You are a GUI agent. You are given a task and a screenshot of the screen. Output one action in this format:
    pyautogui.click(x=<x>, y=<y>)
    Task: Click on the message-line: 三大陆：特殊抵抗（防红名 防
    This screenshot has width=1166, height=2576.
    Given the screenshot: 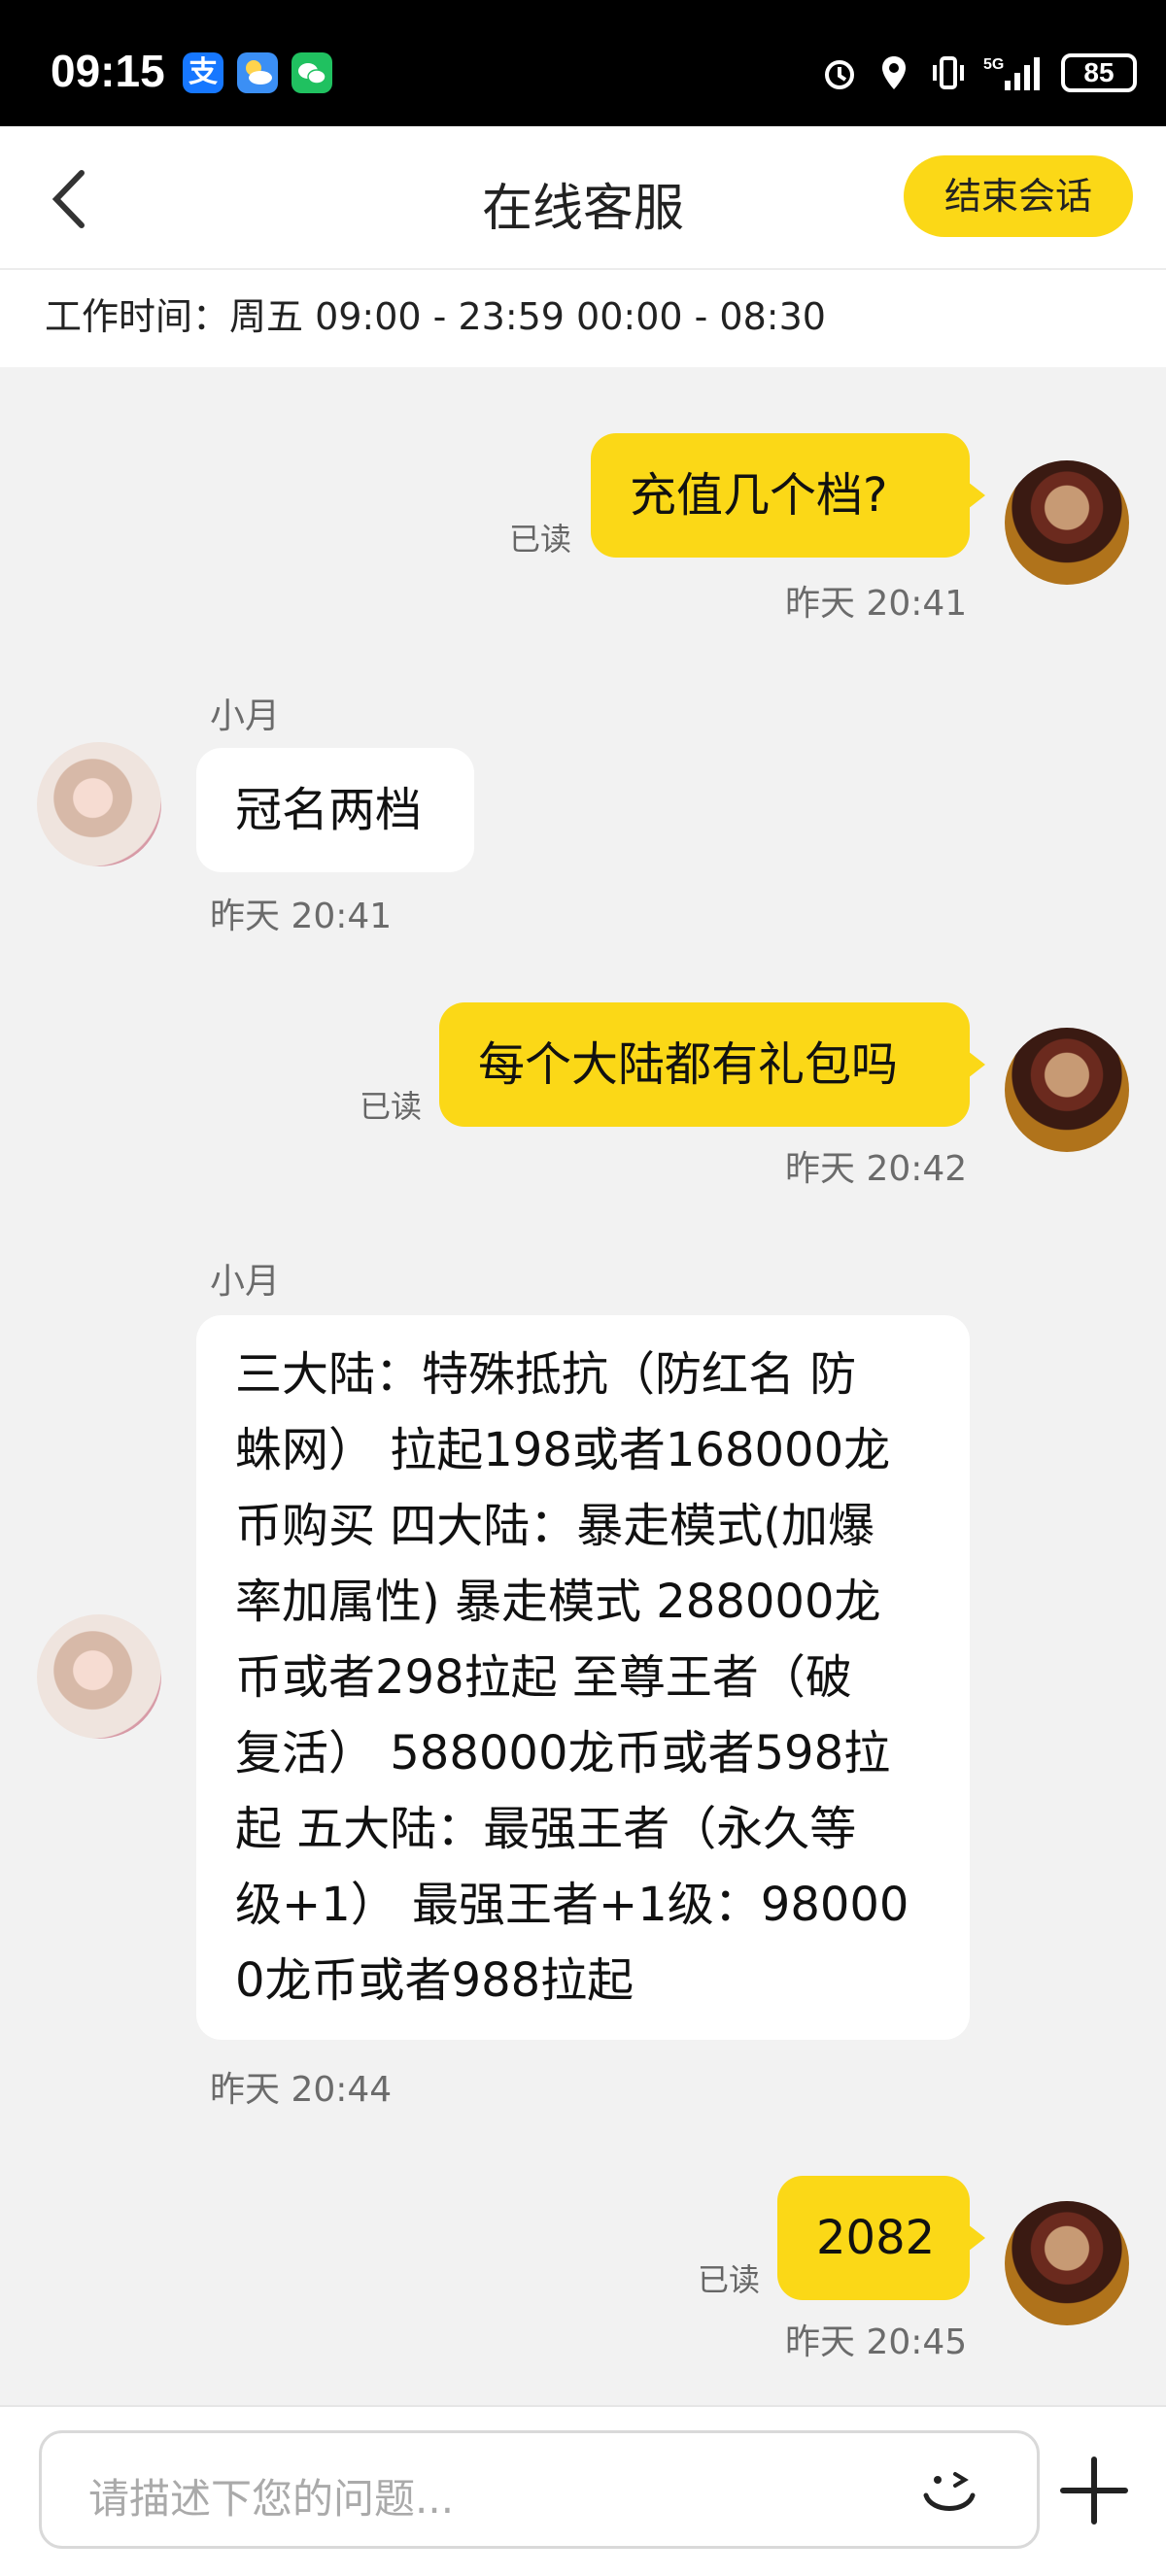 What is the action you would take?
    pyautogui.click(x=546, y=1374)
    